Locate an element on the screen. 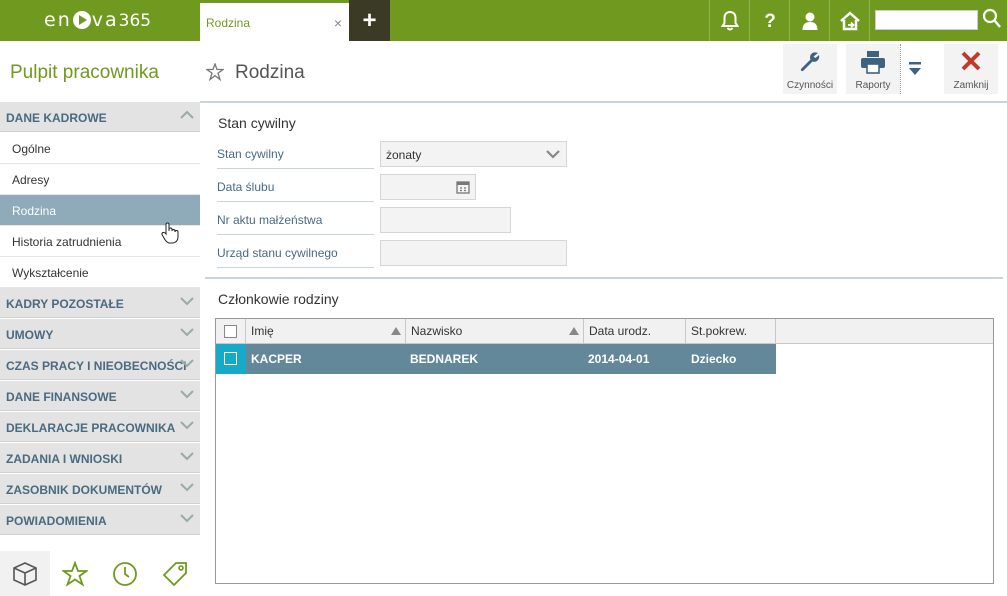 This screenshot has width=1007, height=596. section-label: DANE KADROWE is located at coordinates (56, 118).